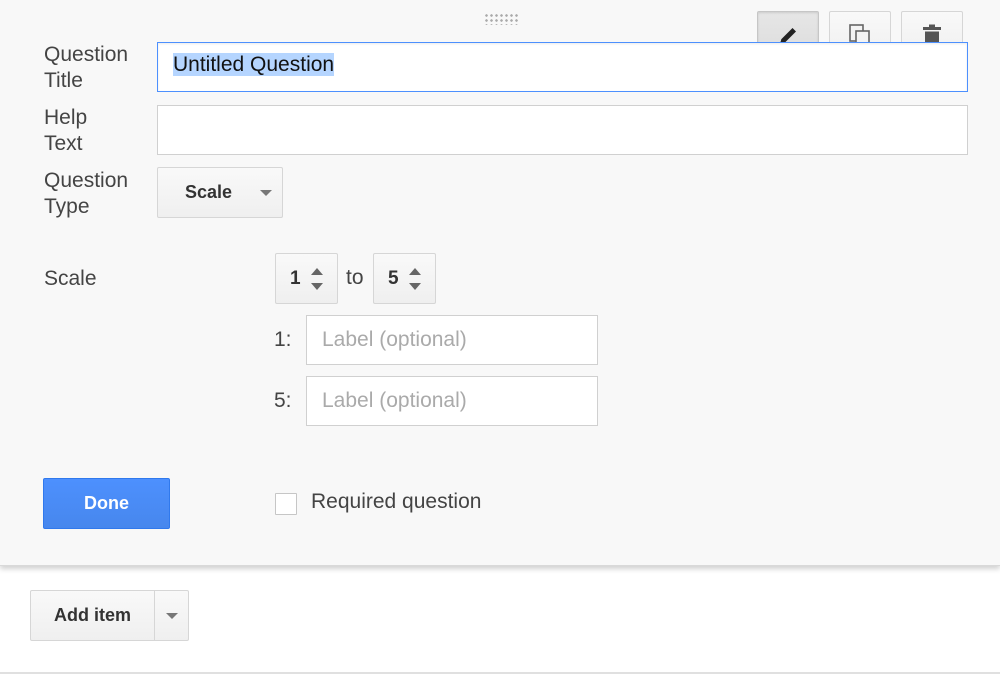  What do you see at coordinates (562, 130) in the screenshot?
I see `help-text-input` at bounding box center [562, 130].